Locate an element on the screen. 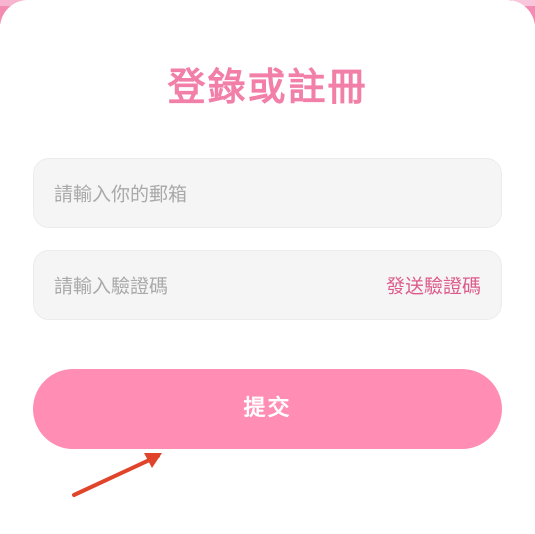 This screenshot has height=534, width=535. submit-button: 提交 is located at coordinates (267, 409).